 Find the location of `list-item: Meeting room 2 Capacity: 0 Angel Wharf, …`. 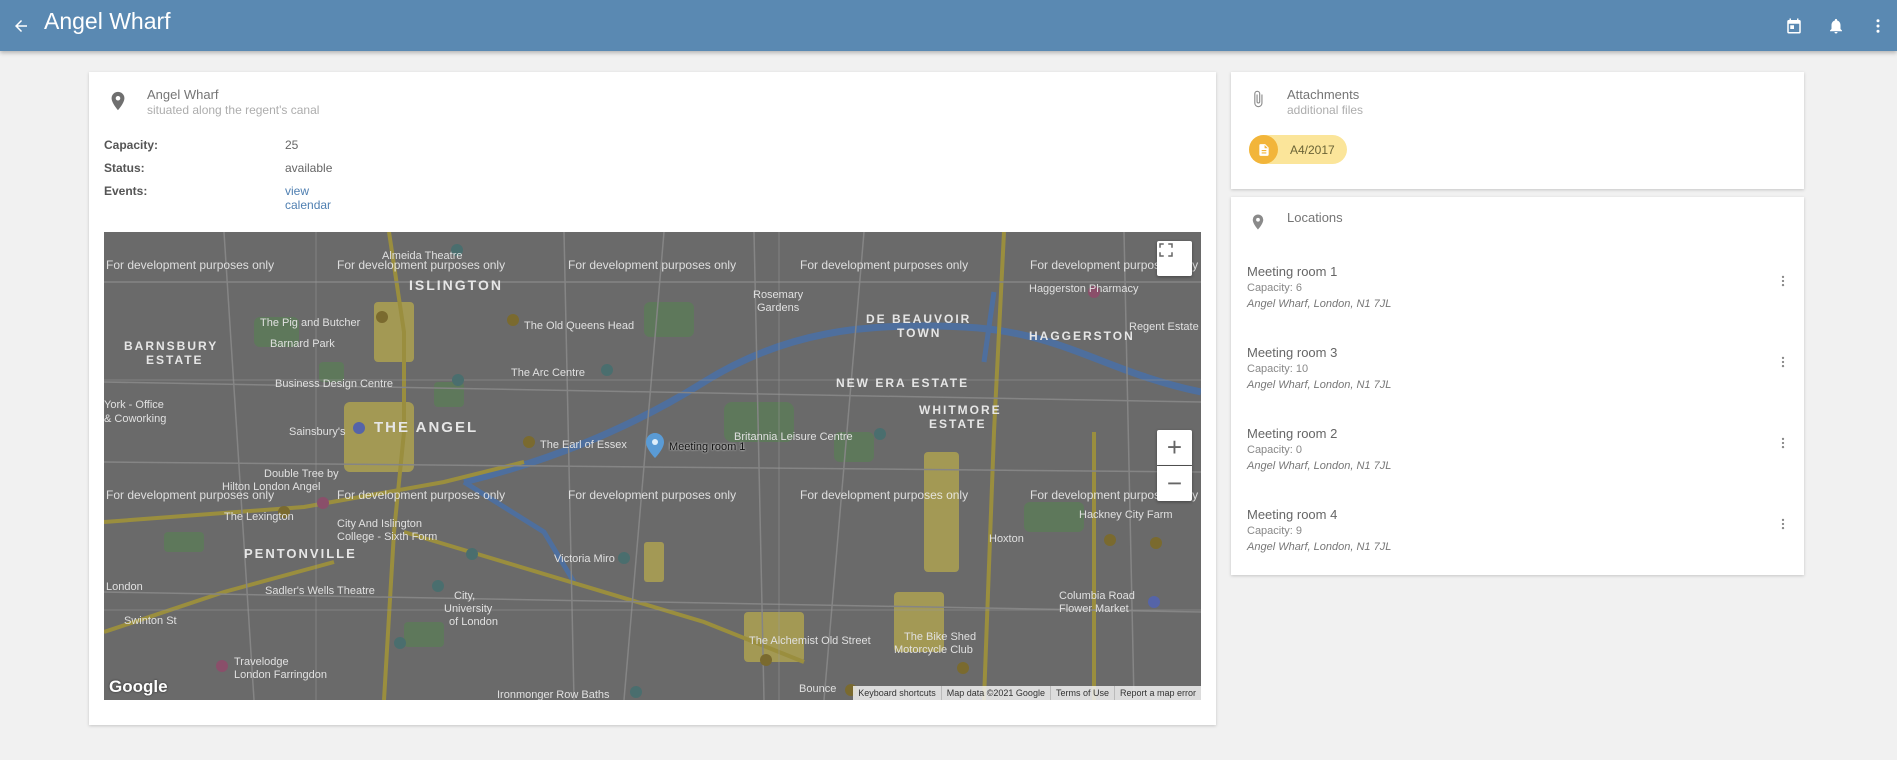

list-item: Meeting room 2 Capacity: 0 Angel Wharf, … is located at coordinates (1517, 465).